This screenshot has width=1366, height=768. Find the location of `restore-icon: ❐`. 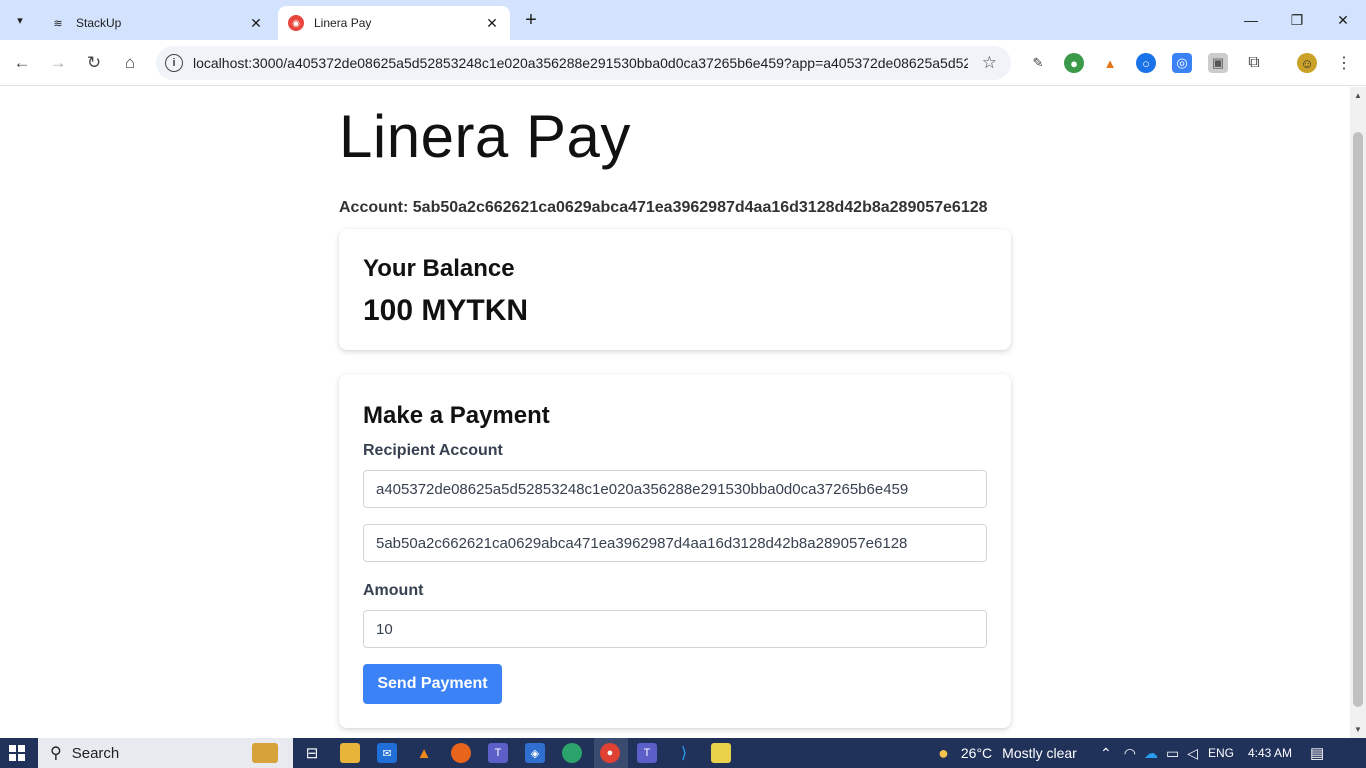

restore-icon: ❐ is located at coordinates (1297, 20).